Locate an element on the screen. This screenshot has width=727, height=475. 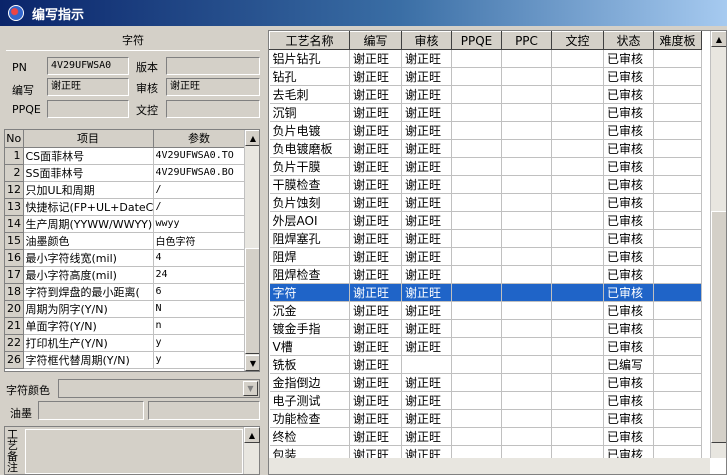
item-cell: SS面菲林号 is located at coordinates (88, 173).